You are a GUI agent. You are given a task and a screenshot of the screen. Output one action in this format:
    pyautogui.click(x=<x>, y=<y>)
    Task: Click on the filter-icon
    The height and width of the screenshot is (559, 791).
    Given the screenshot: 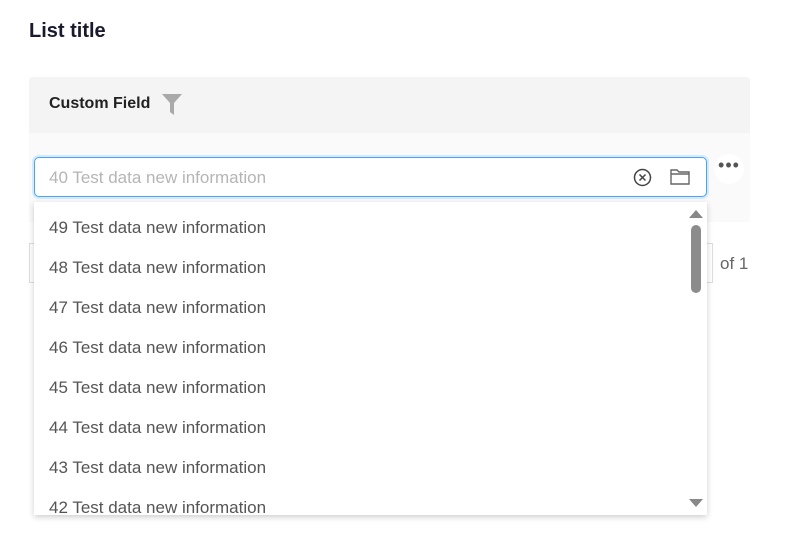 What is the action you would take?
    pyautogui.click(x=172, y=104)
    